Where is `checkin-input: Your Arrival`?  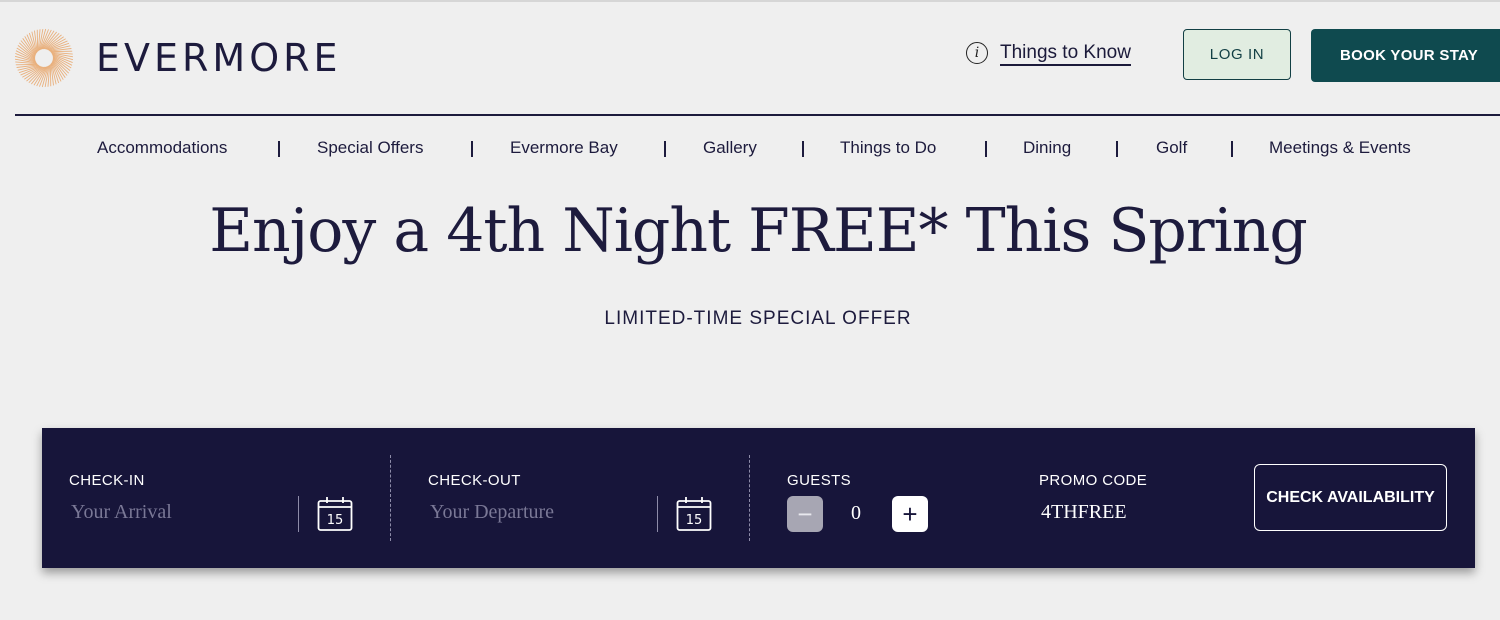 checkin-input: Your Arrival is located at coordinates (121, 512).